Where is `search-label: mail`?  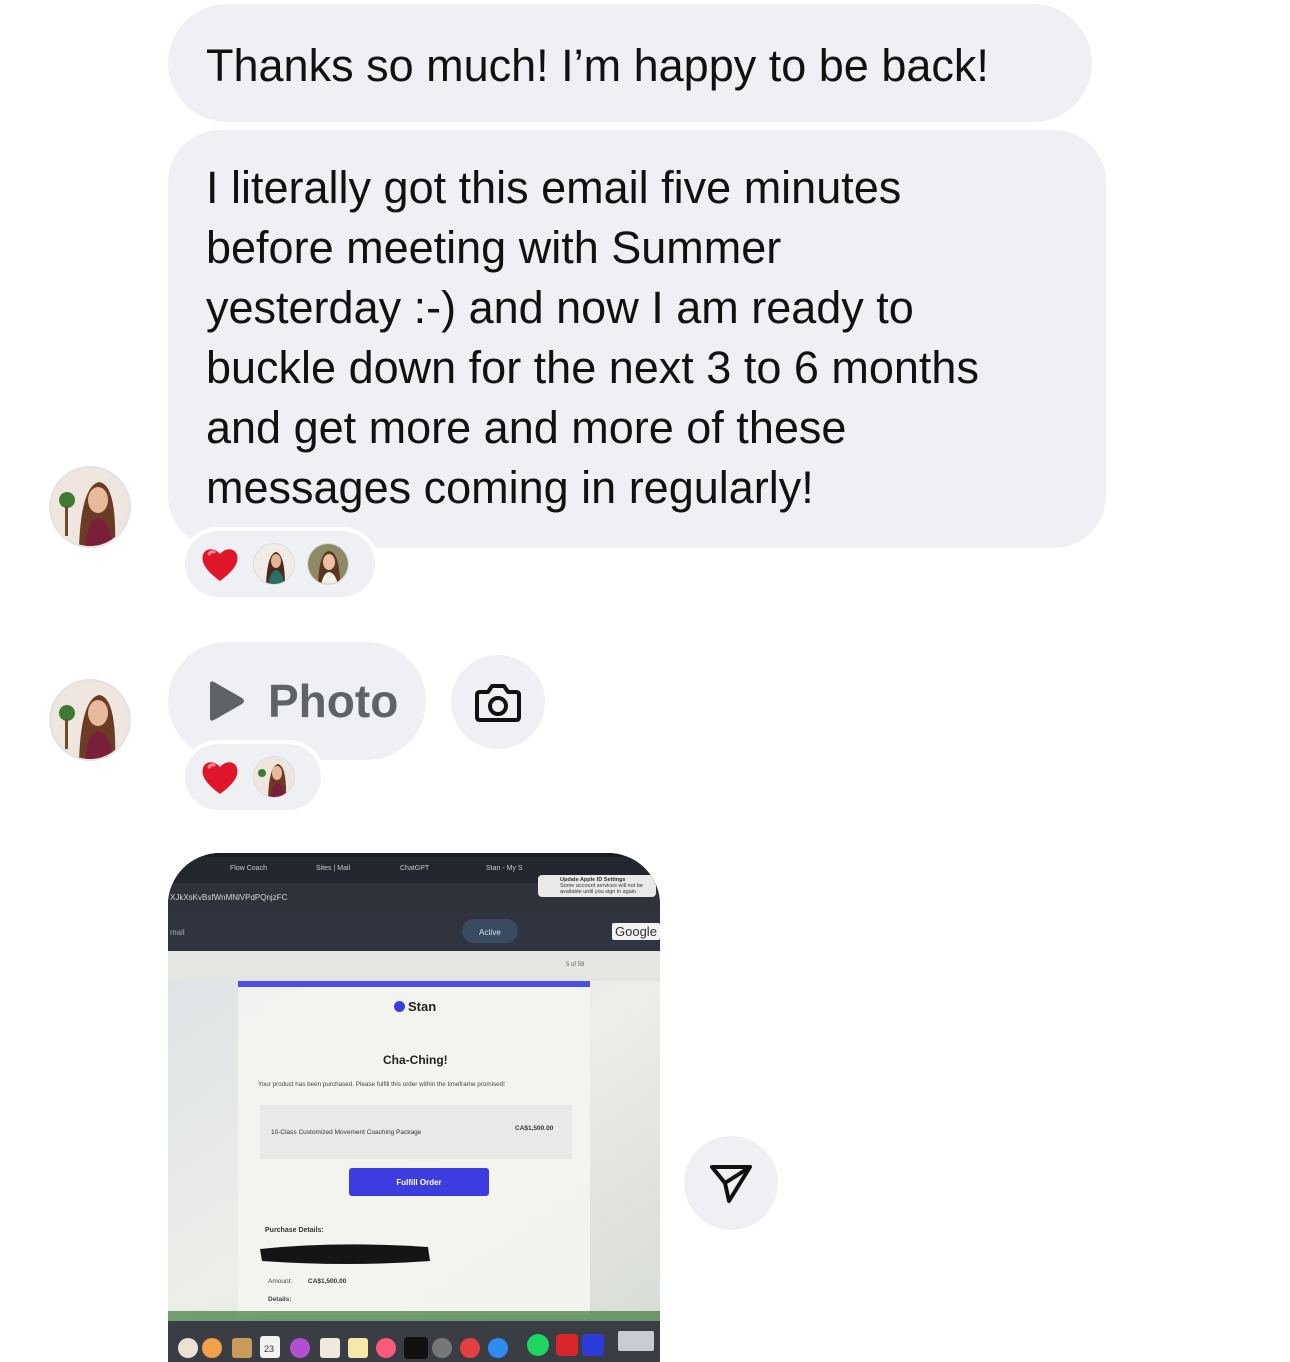 search-label: mail is located at coordinates (177, 932).